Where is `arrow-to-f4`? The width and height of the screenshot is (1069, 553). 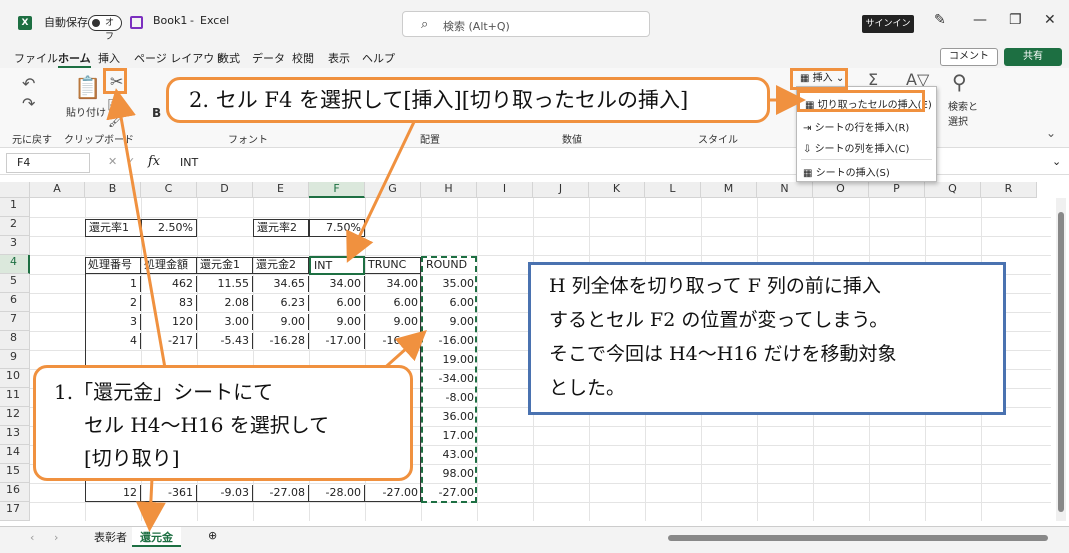 arrow-to-f4 is located at coordinates (381, 192).